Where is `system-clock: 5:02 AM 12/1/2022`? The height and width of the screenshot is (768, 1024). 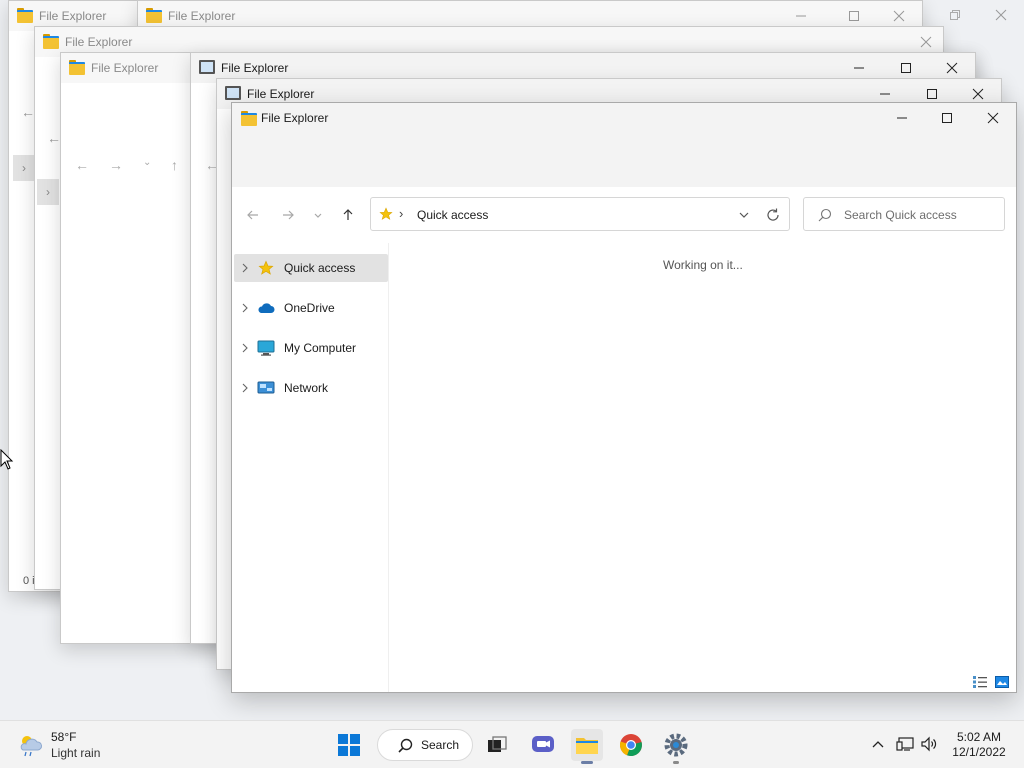
system-clock: 5:02 AM 12/1/2022 is located at coordinates (979, 745).